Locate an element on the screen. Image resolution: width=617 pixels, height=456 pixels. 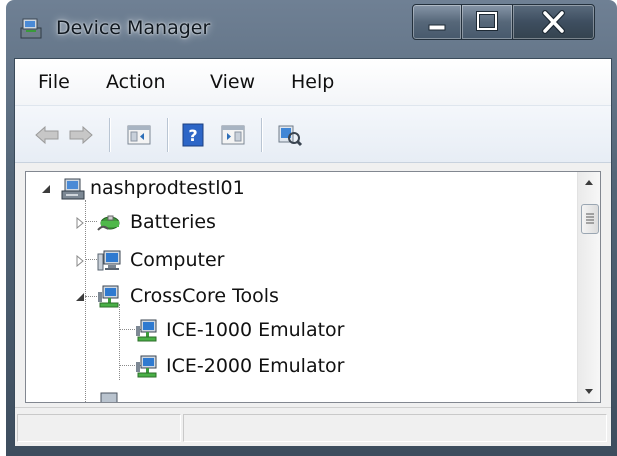
close-button is located at coordinates (553, 22).